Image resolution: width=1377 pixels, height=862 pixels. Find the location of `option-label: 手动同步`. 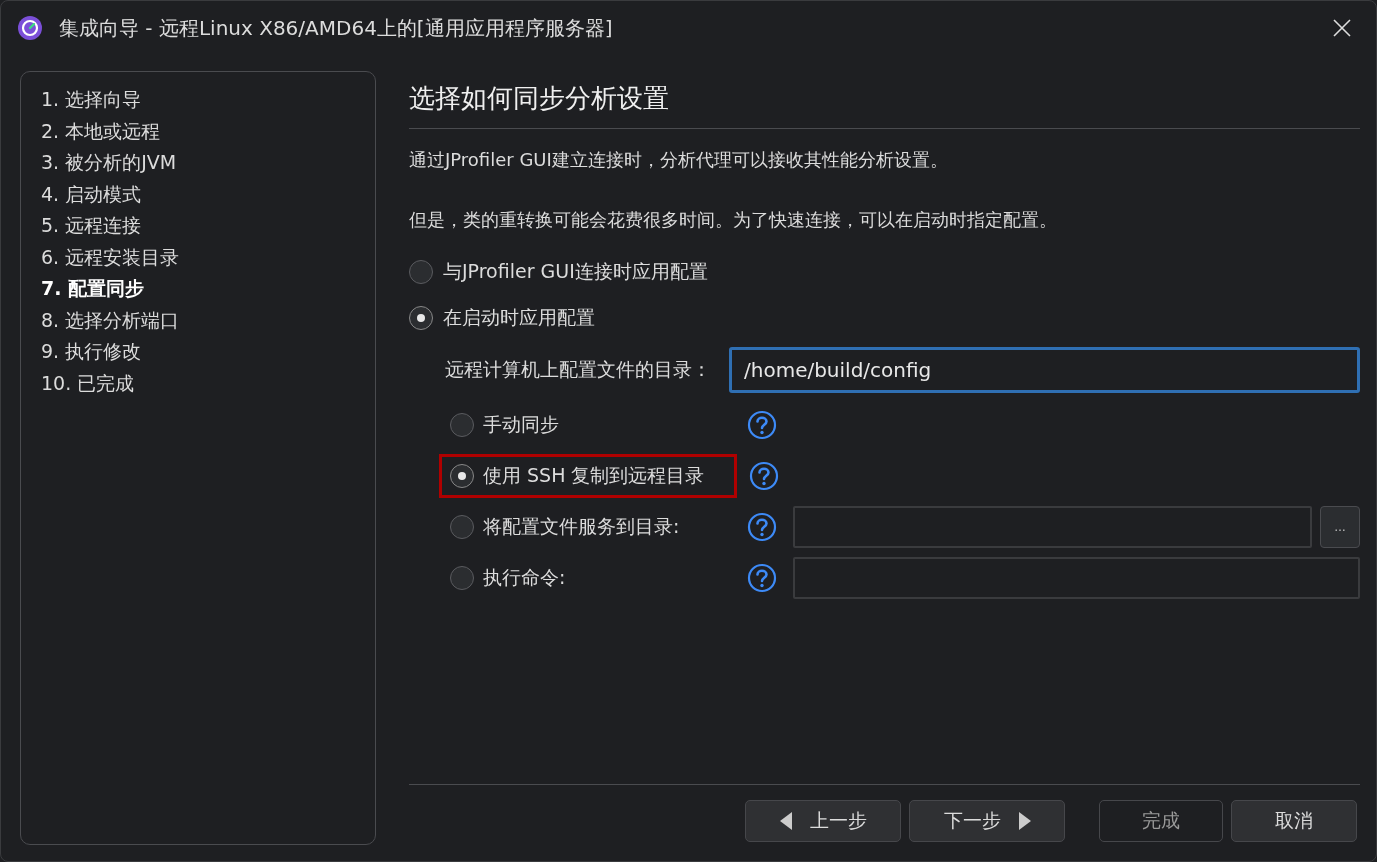

option-label: 手动同步 is located at coordinates (521, 424).